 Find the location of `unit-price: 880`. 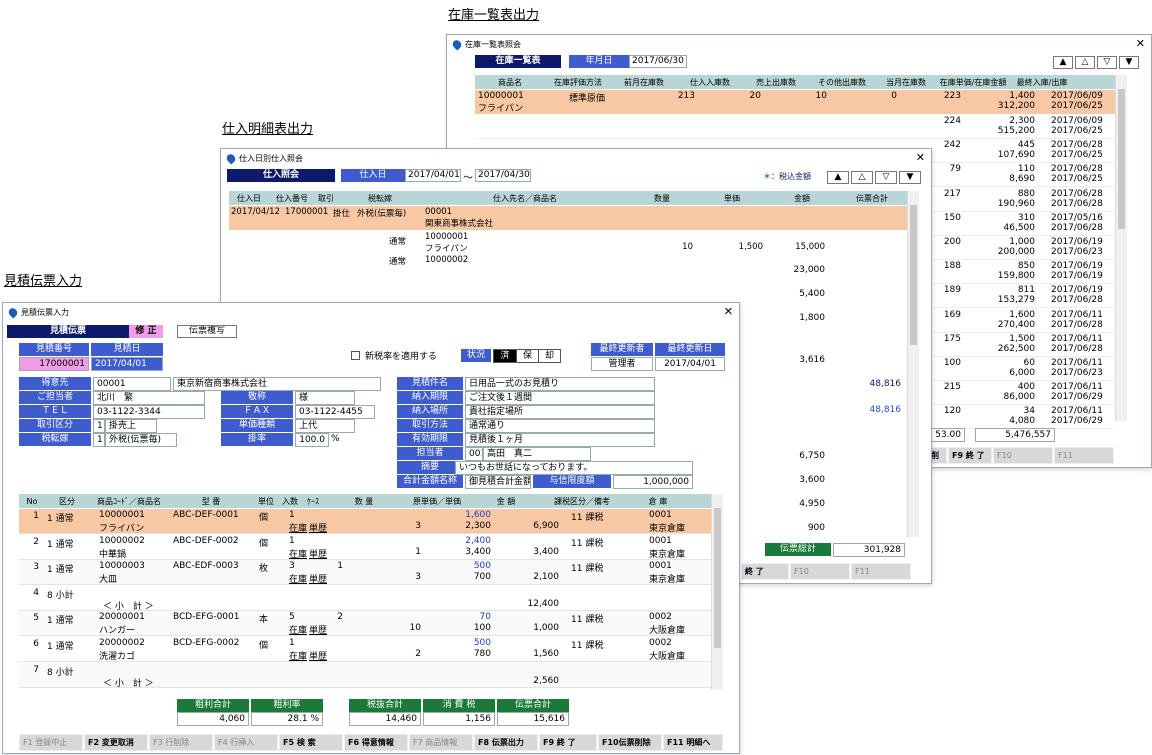

unit-price: 880 is located at coordinates (1026, 193).